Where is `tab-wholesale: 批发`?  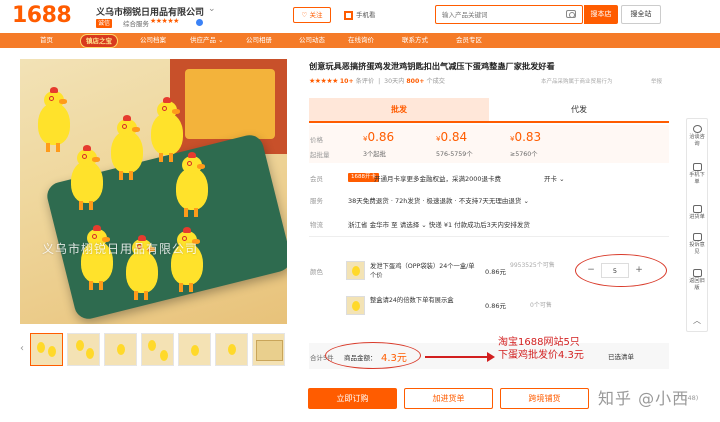
tab-wholesale: 批发 is located at coordinates (399, 109).